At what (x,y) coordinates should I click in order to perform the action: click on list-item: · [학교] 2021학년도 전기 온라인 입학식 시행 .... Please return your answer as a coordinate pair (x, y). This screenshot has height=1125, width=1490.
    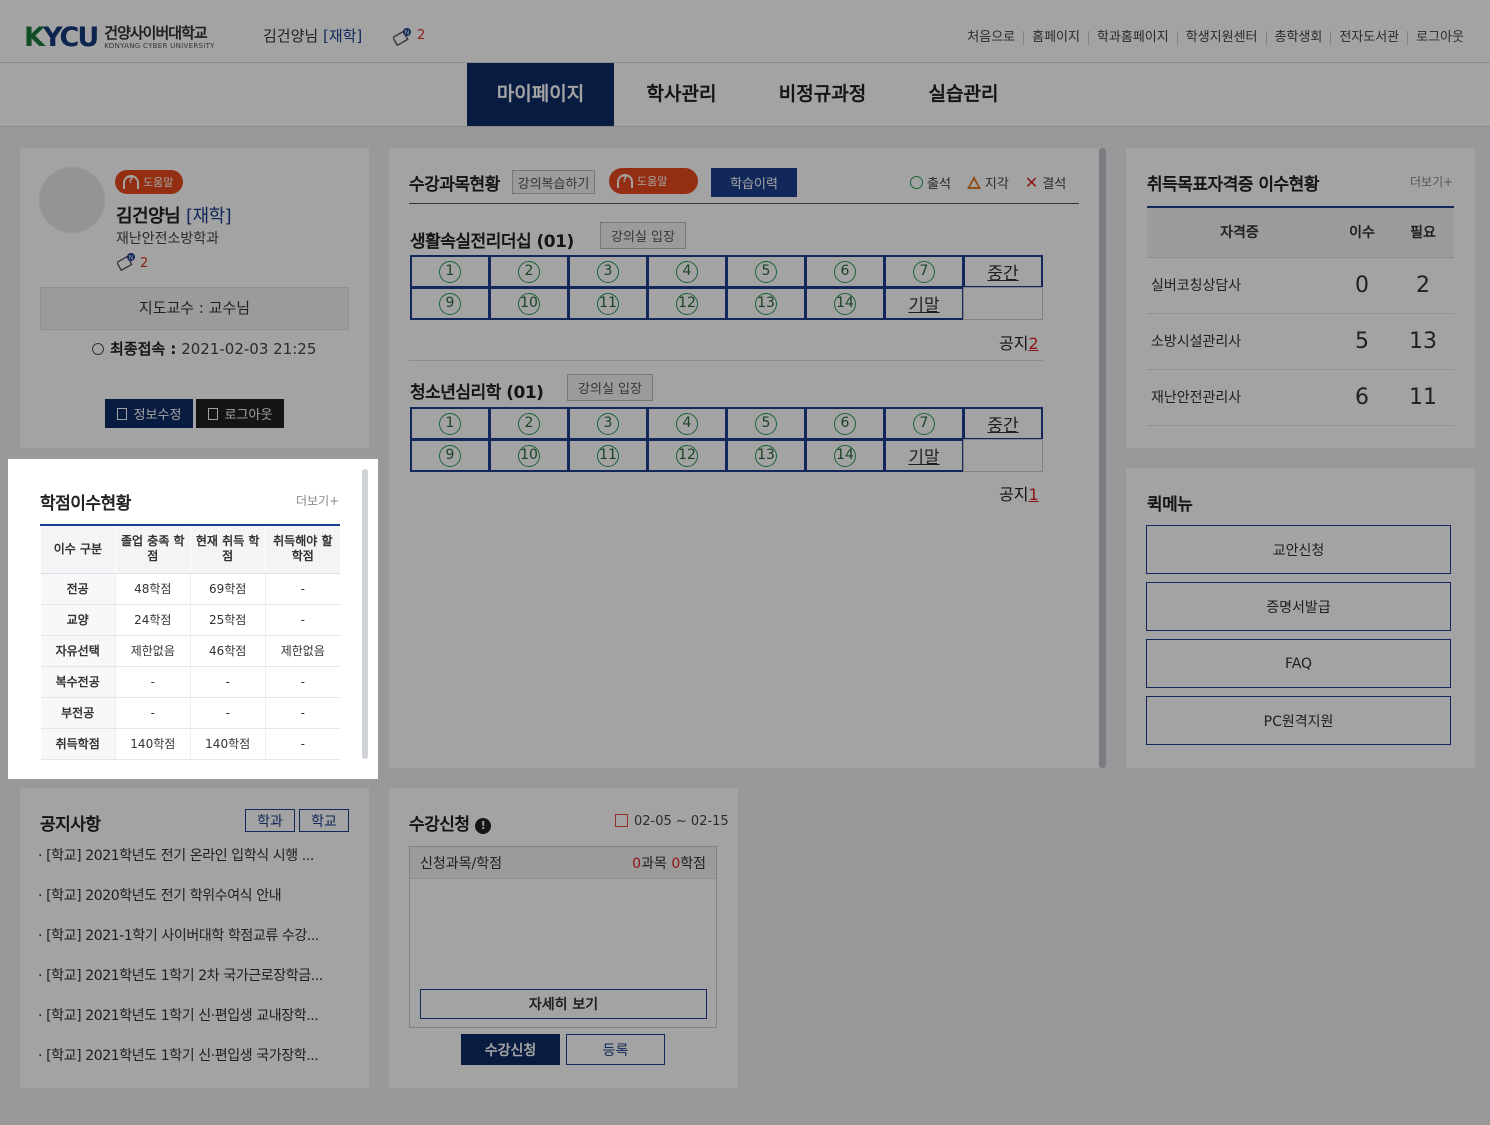
    Looking at the image, I should click on (194, 865).